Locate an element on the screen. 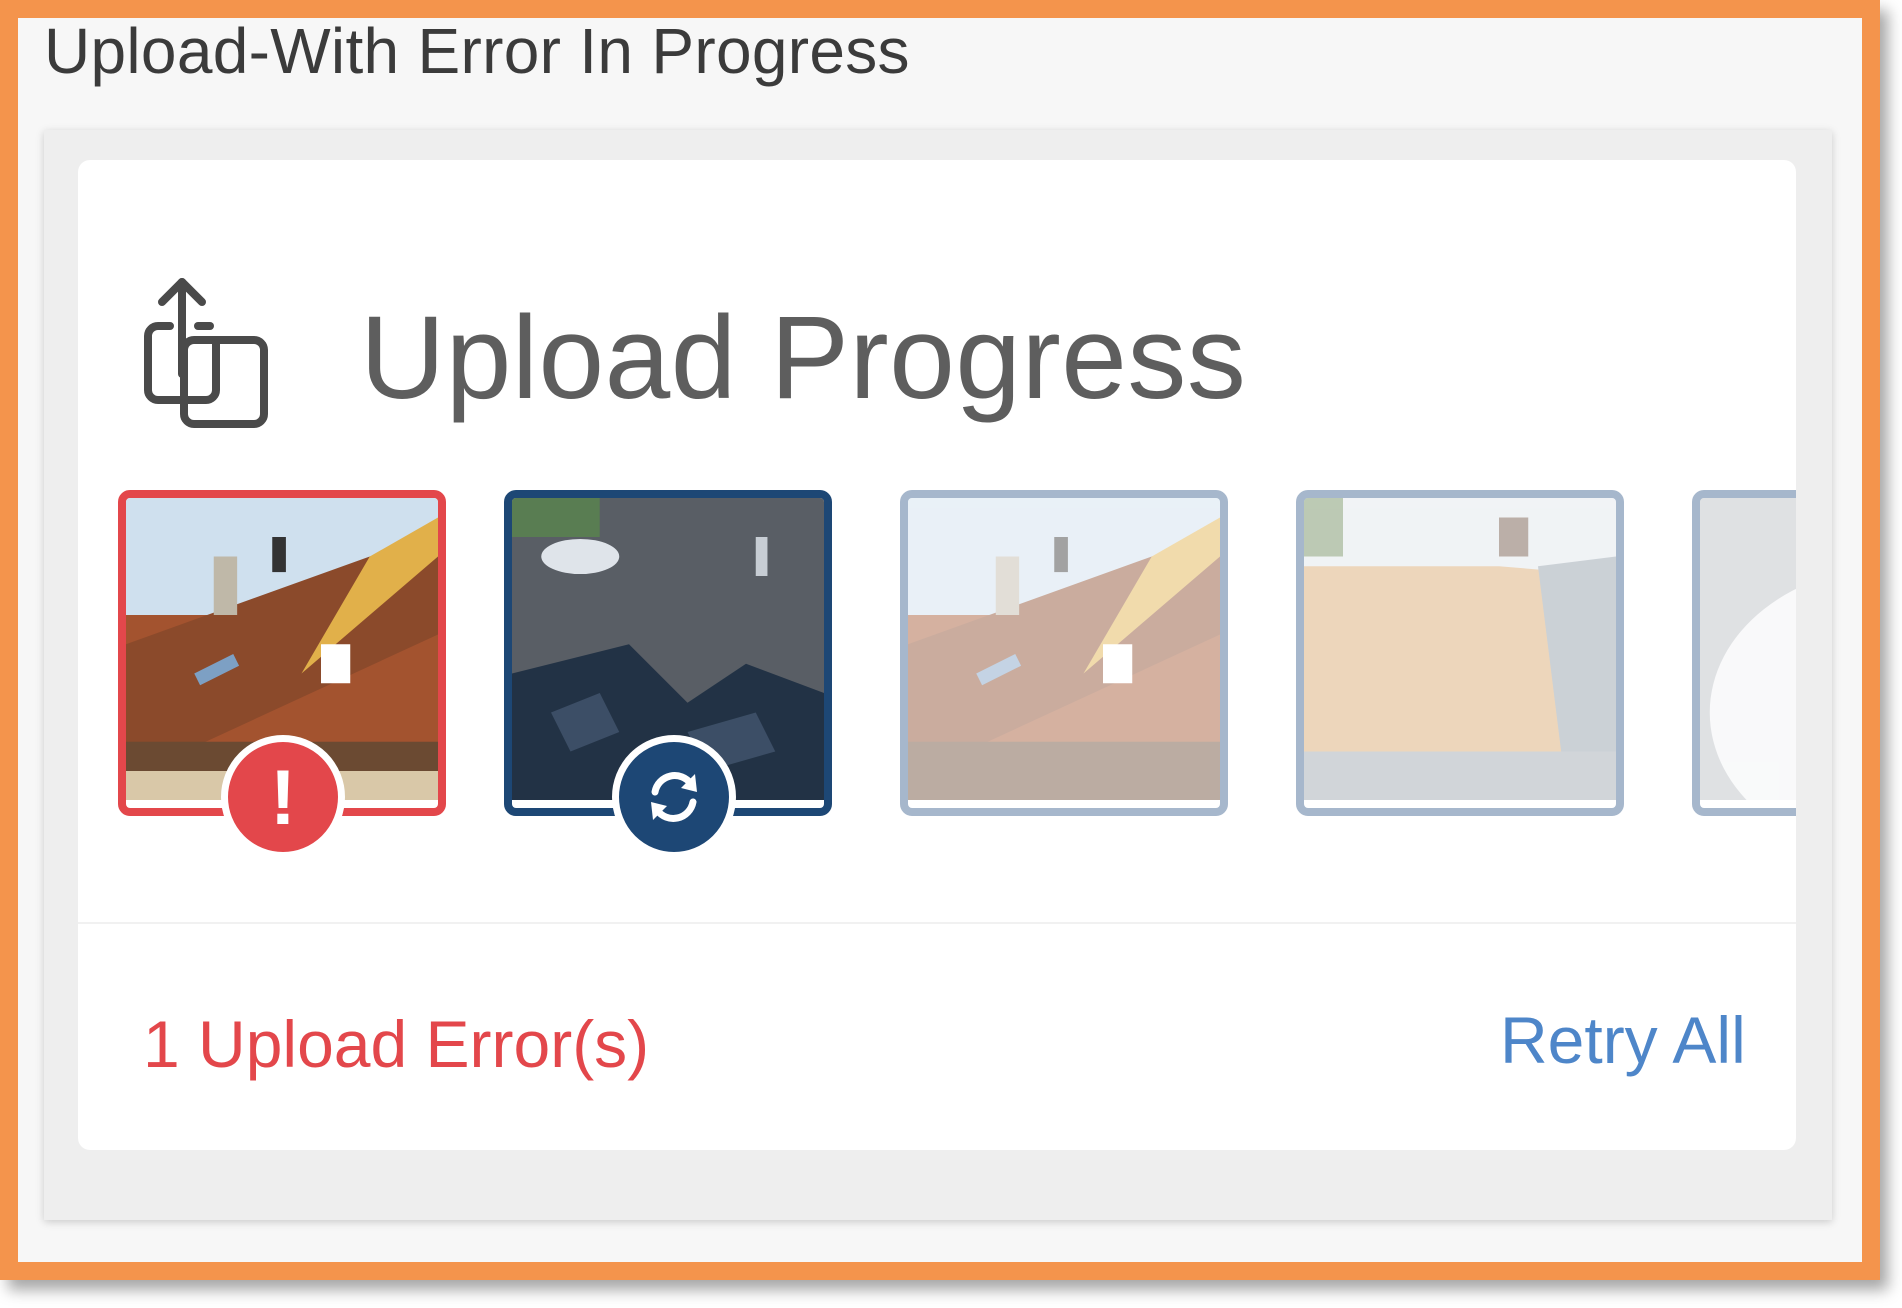 The height and width of the screenshot is (1308, 1902). retry-all-button: Retry All is located at coordinates (1623, 1040).